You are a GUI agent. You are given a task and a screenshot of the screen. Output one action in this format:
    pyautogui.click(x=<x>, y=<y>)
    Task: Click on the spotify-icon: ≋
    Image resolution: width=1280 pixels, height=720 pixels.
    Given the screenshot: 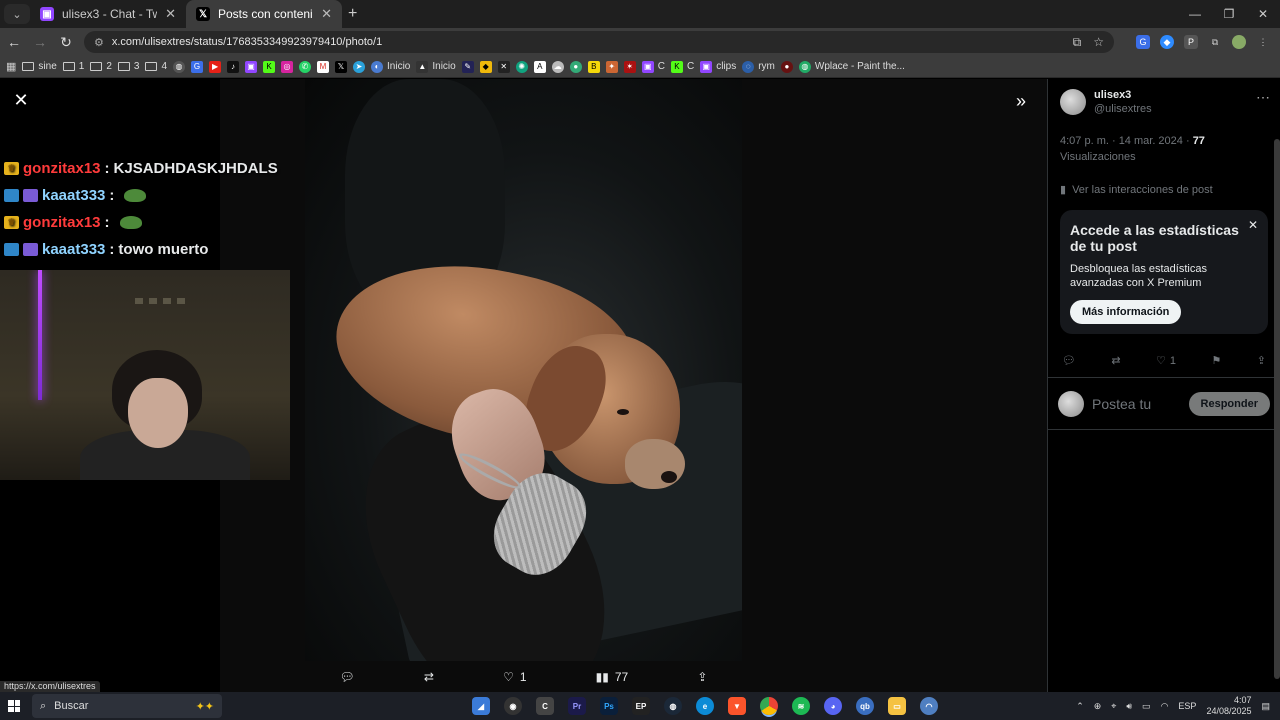 What is the action you would take?
    pyautogui.click(x=801, y=706)
    